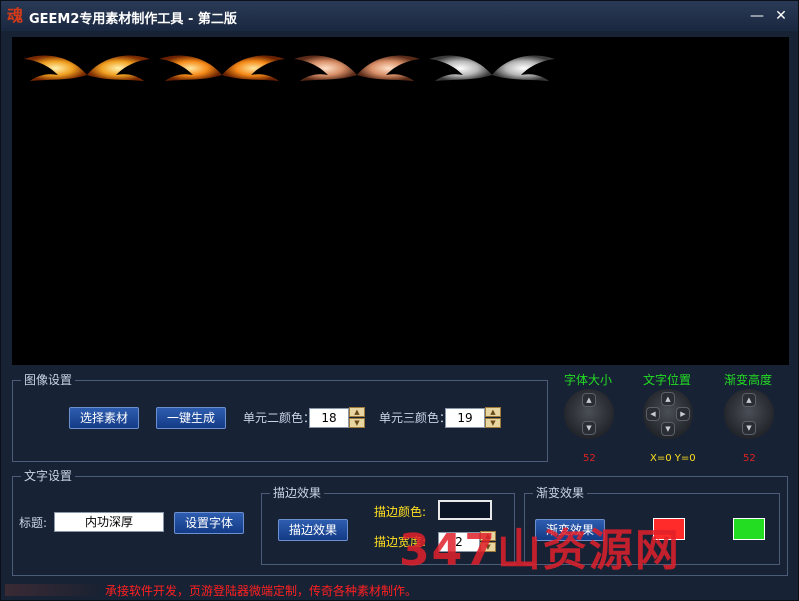  I want to click on gradient-effect-legend: 渐变效果, so click(560, 493).